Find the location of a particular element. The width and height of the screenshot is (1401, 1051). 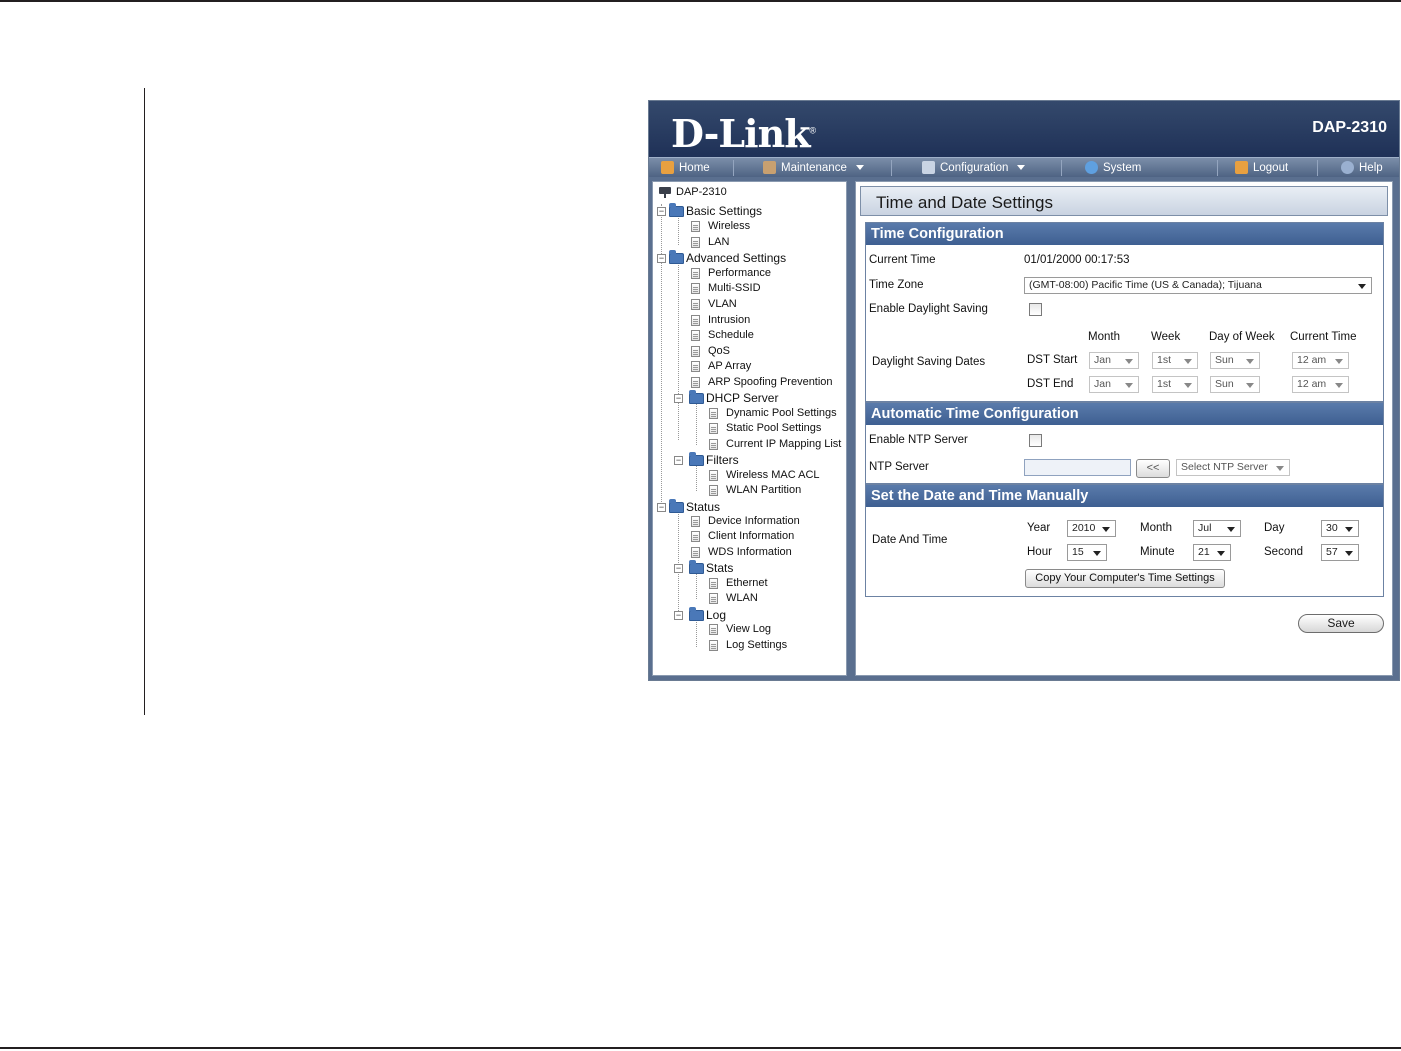

dst-start-day-select: Sun is located at coordinates (1235, 360).